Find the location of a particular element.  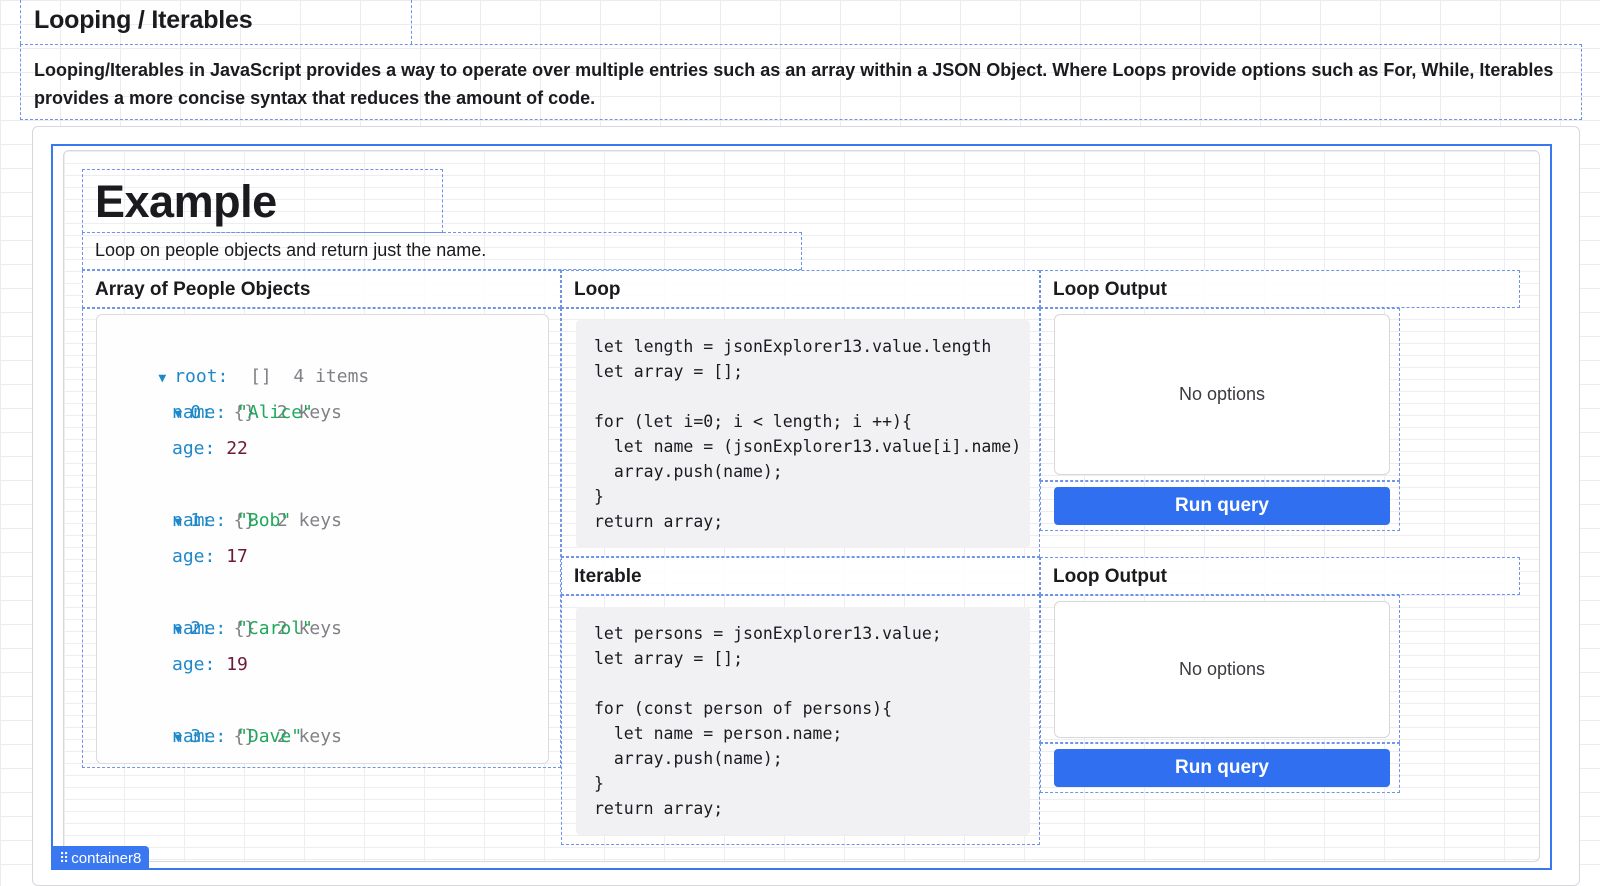

example-title-box: Example is located at coordinates (262, 201).